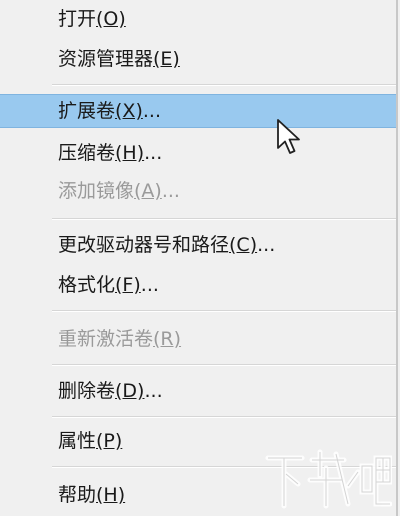 This screenshot has height=516, width=400. What do you see at coordinates (77, 495) in the screenshot?
I see `menu-item-label: 帮助` at bounding box center [77, 495].